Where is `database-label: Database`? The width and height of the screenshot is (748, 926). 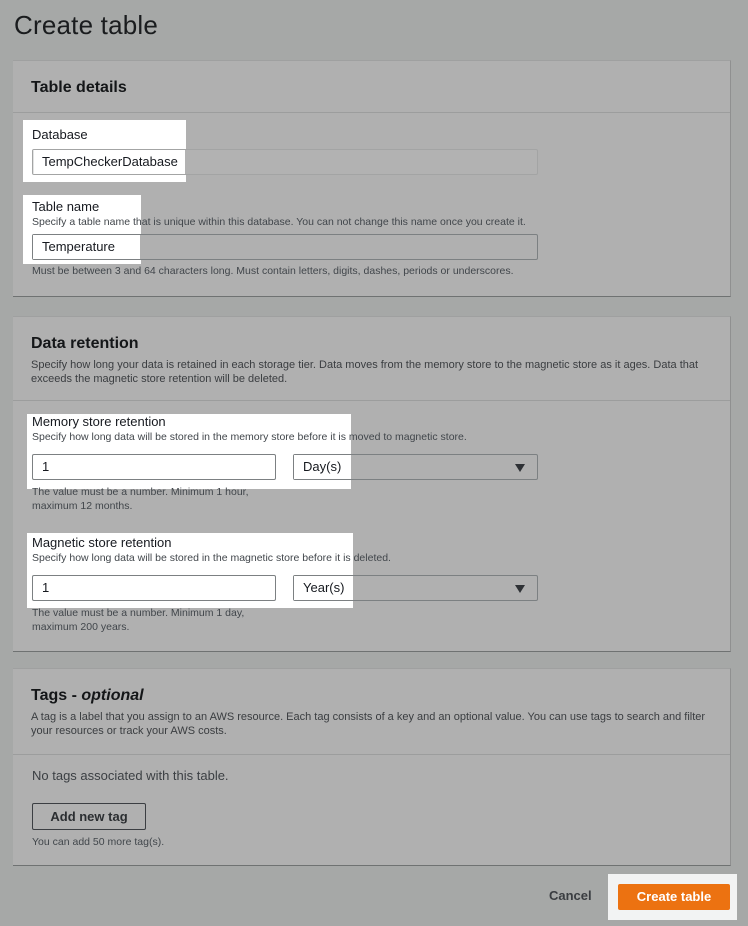 database-label: Database is located at coordinates (60, 134).